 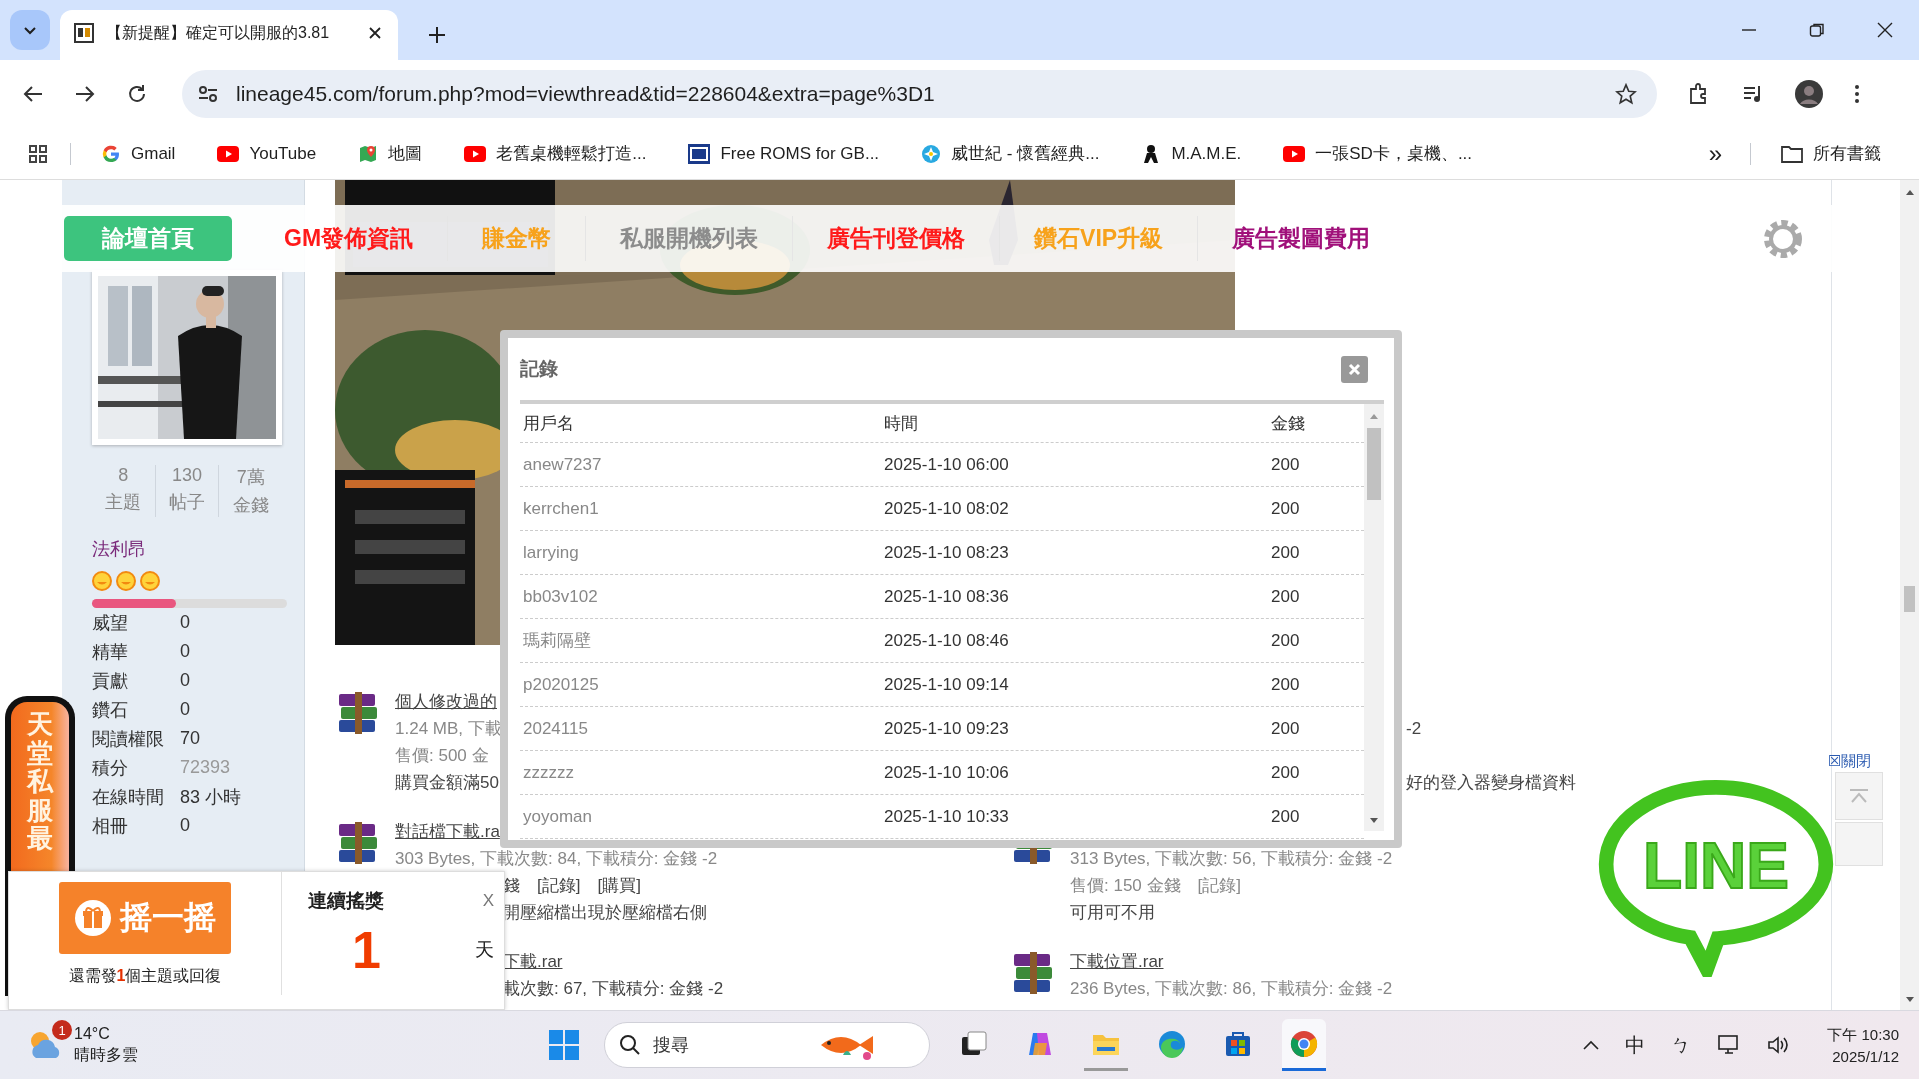 I want to click on profile-avatar-icon, so click(x=1809, y=94).